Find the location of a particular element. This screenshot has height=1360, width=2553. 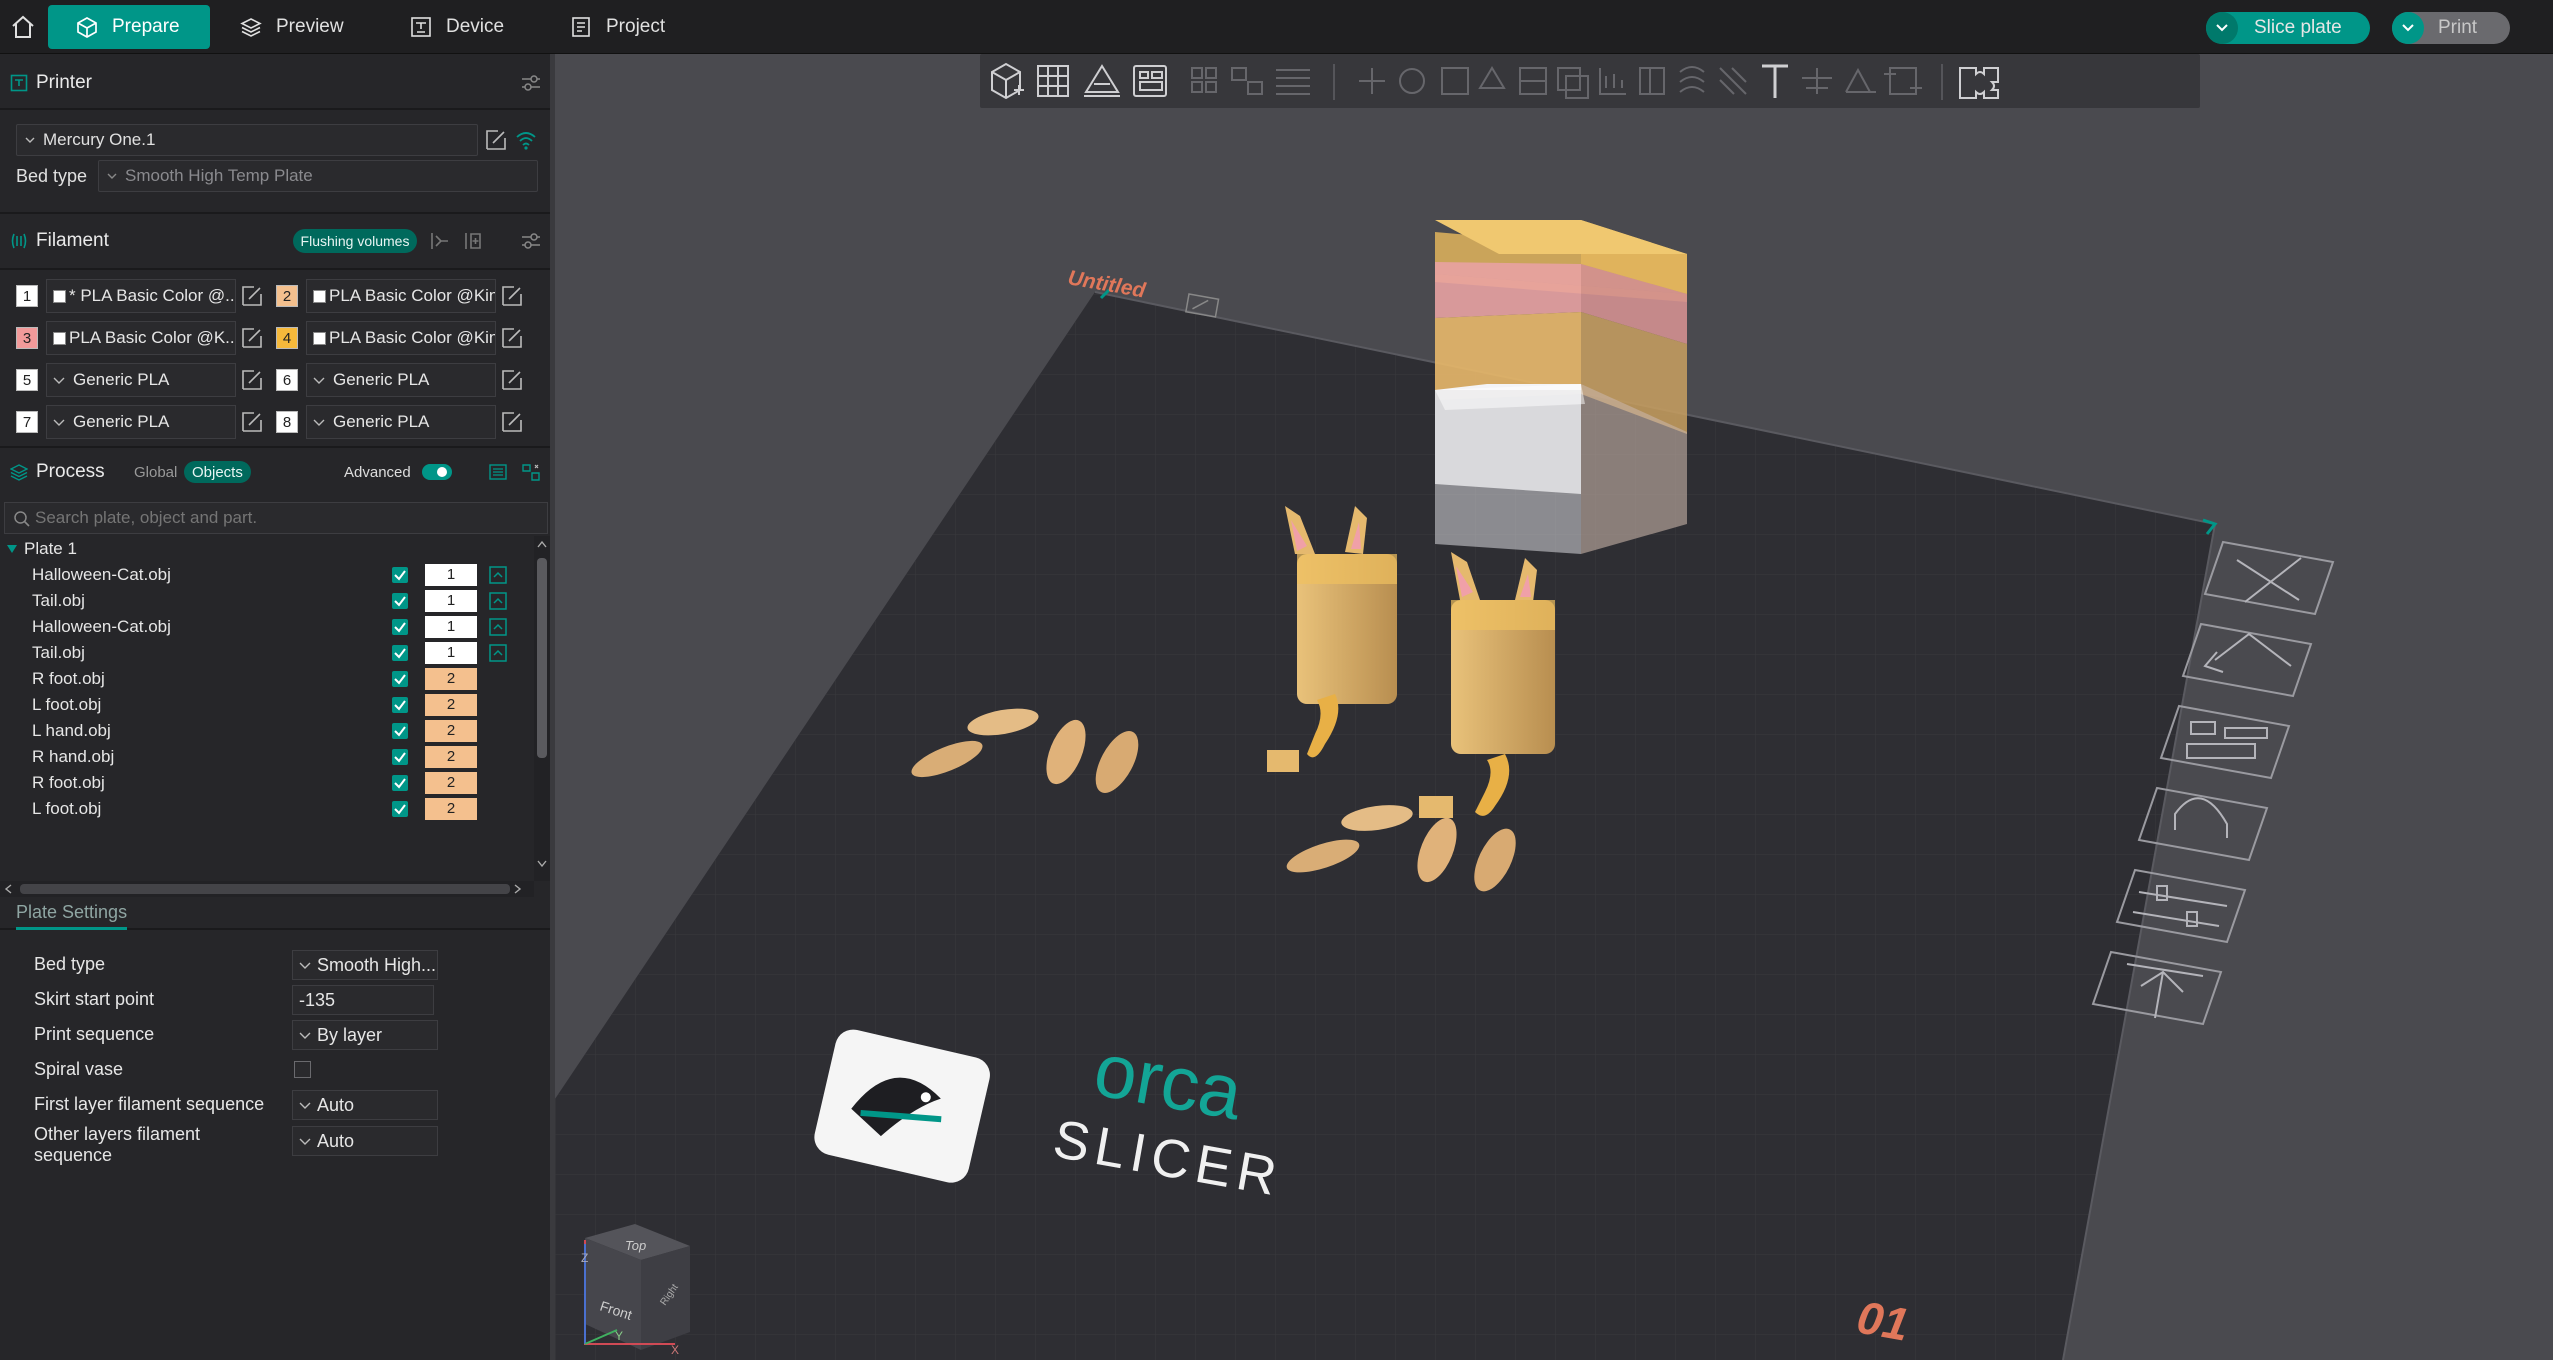

print-button: Print is located at coordinates (2451, 28).